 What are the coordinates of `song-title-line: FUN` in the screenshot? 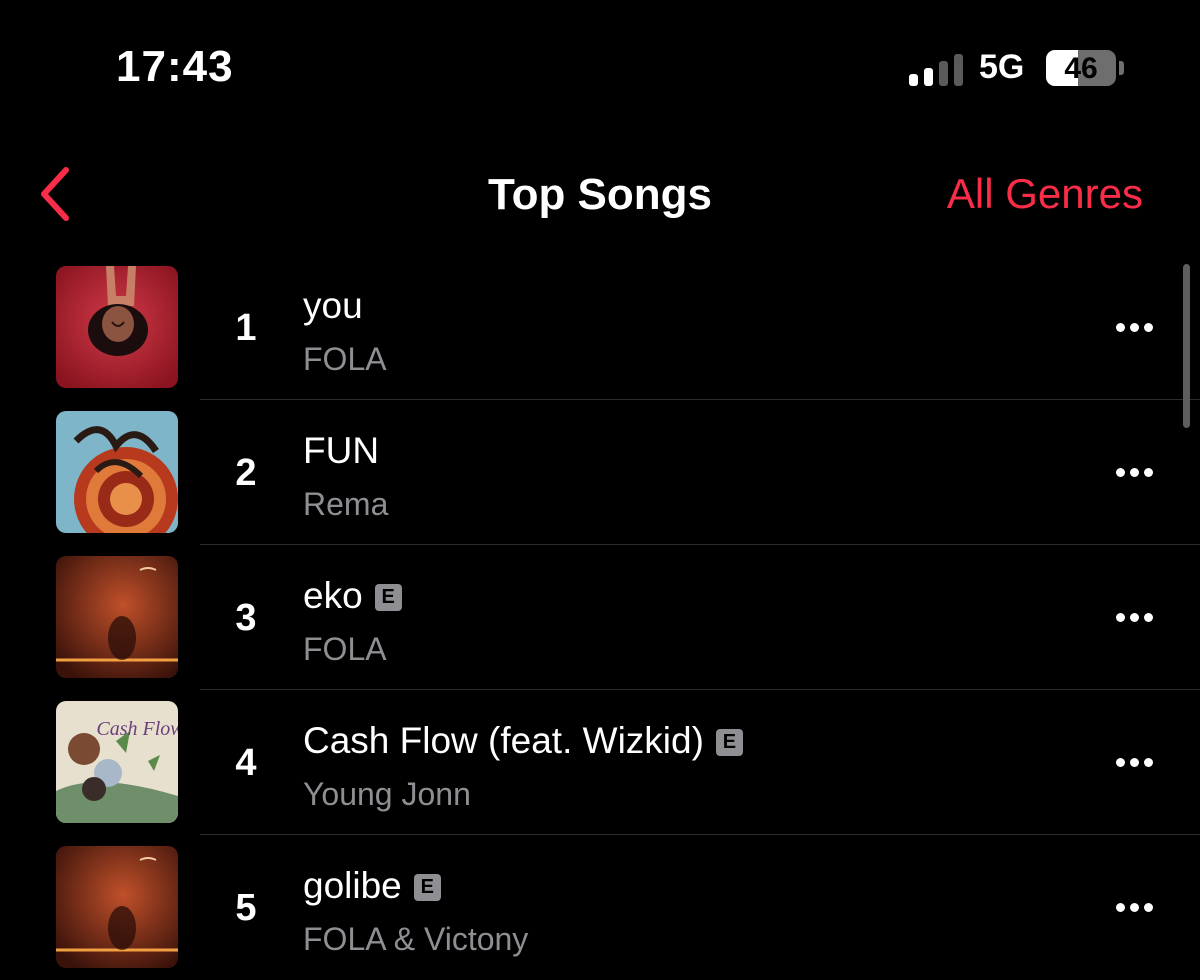 It's located at (341, 451).